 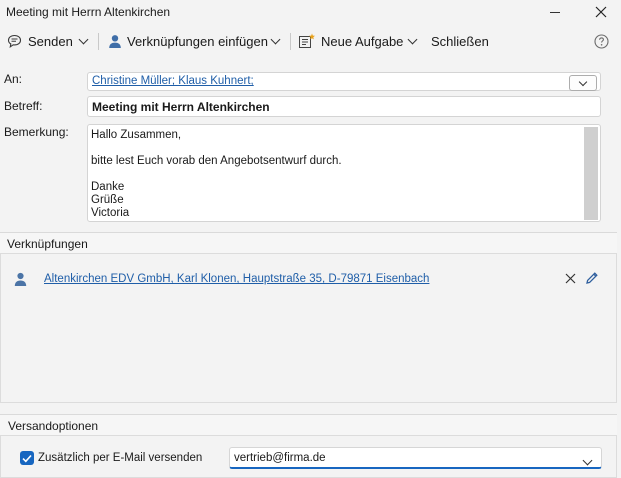 What do you see at coordinates (14, 41) in the screenshot?
I see `send-icon` at bounding box center [14, 41].